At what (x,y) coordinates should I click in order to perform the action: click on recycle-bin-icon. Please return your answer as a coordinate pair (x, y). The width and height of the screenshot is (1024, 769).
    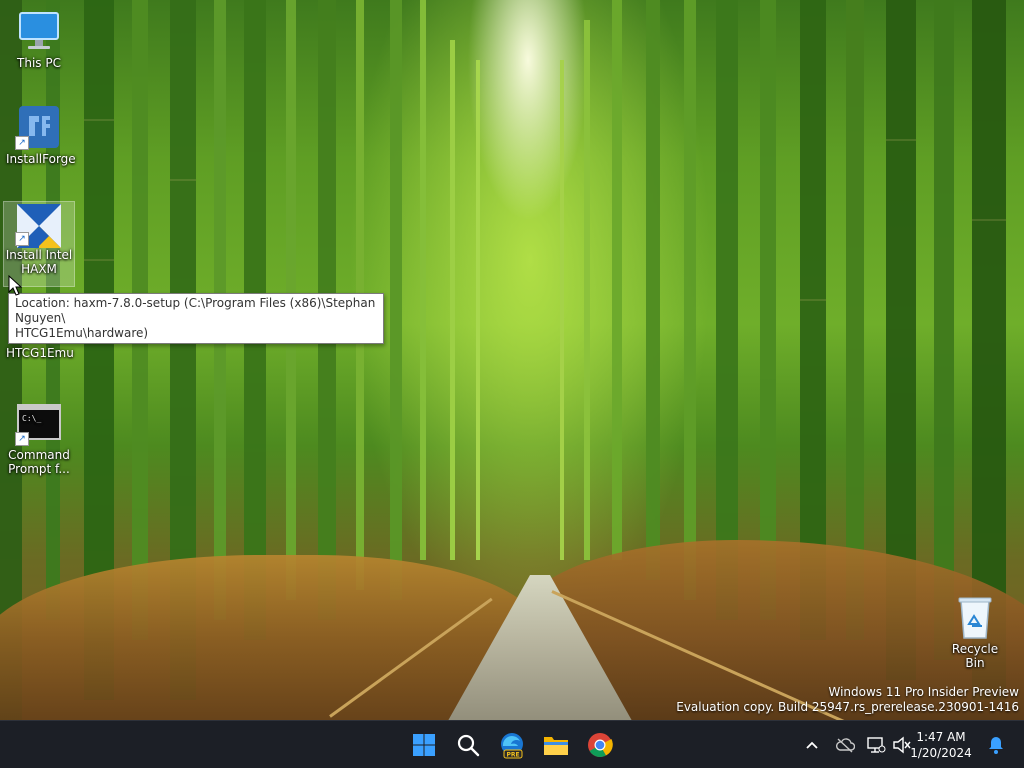
    Looking at the image, I should click on (975, 618).